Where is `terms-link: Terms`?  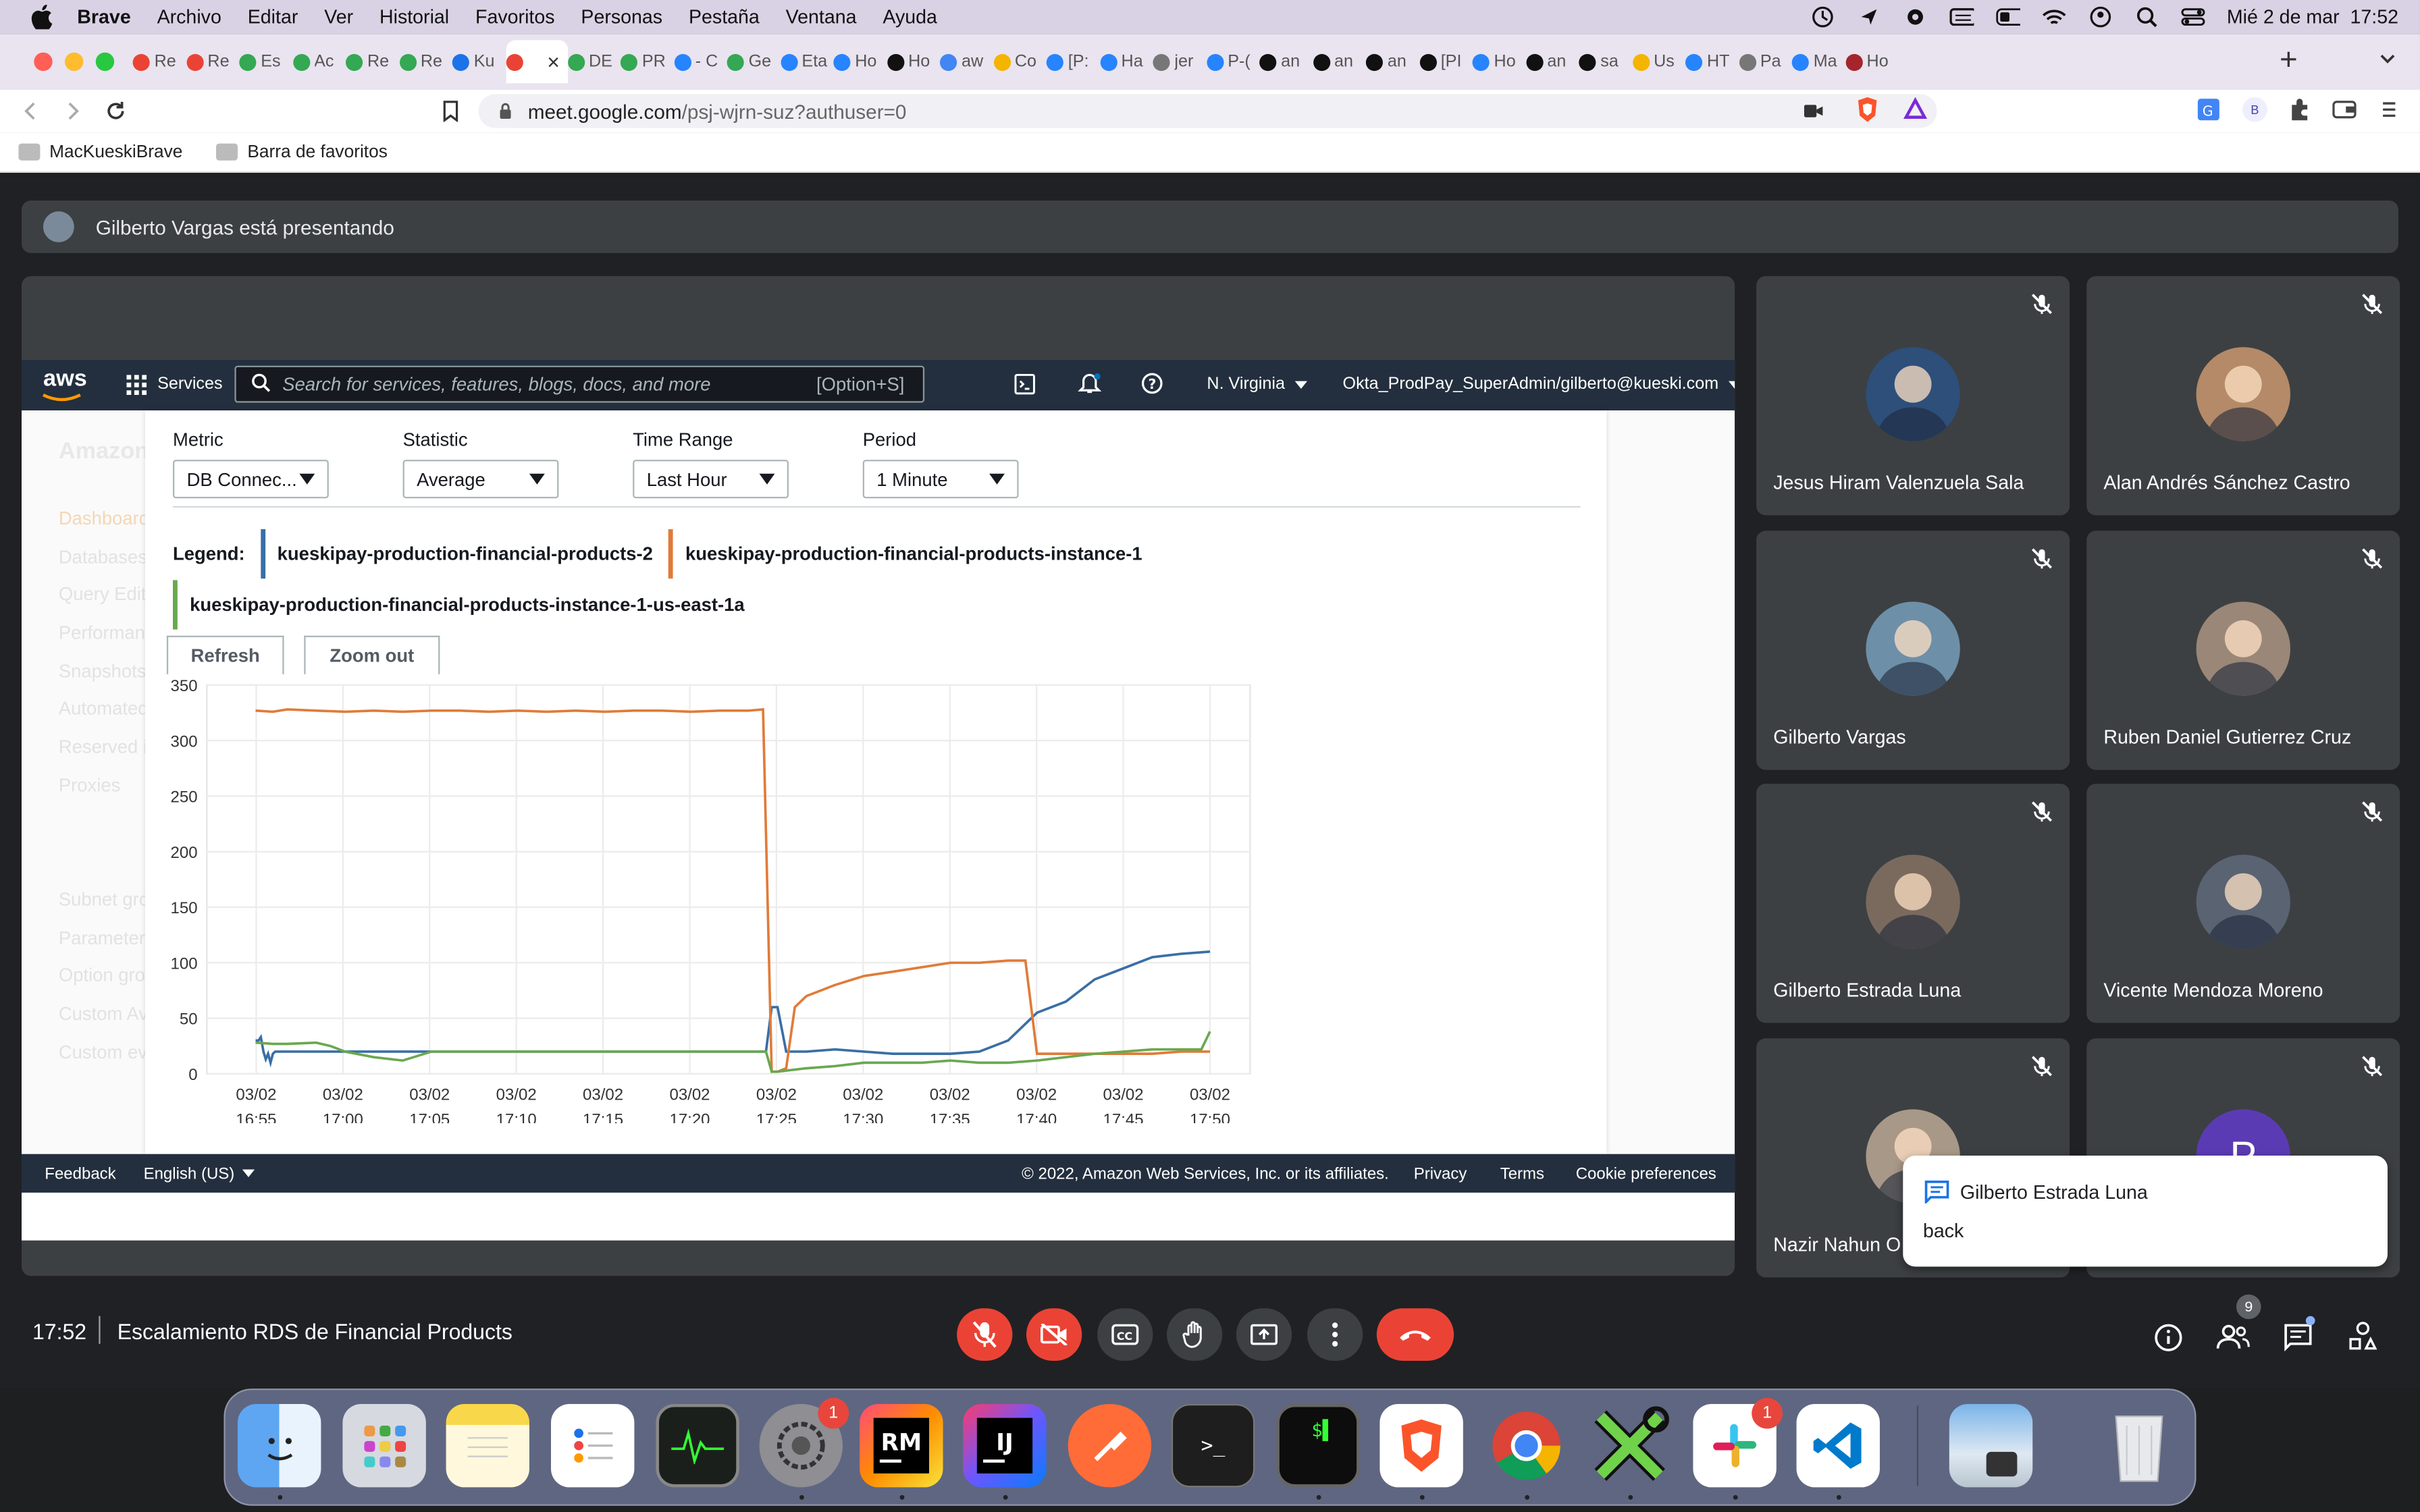 terms-link: Terms is located at coordinates (1522, 1173).